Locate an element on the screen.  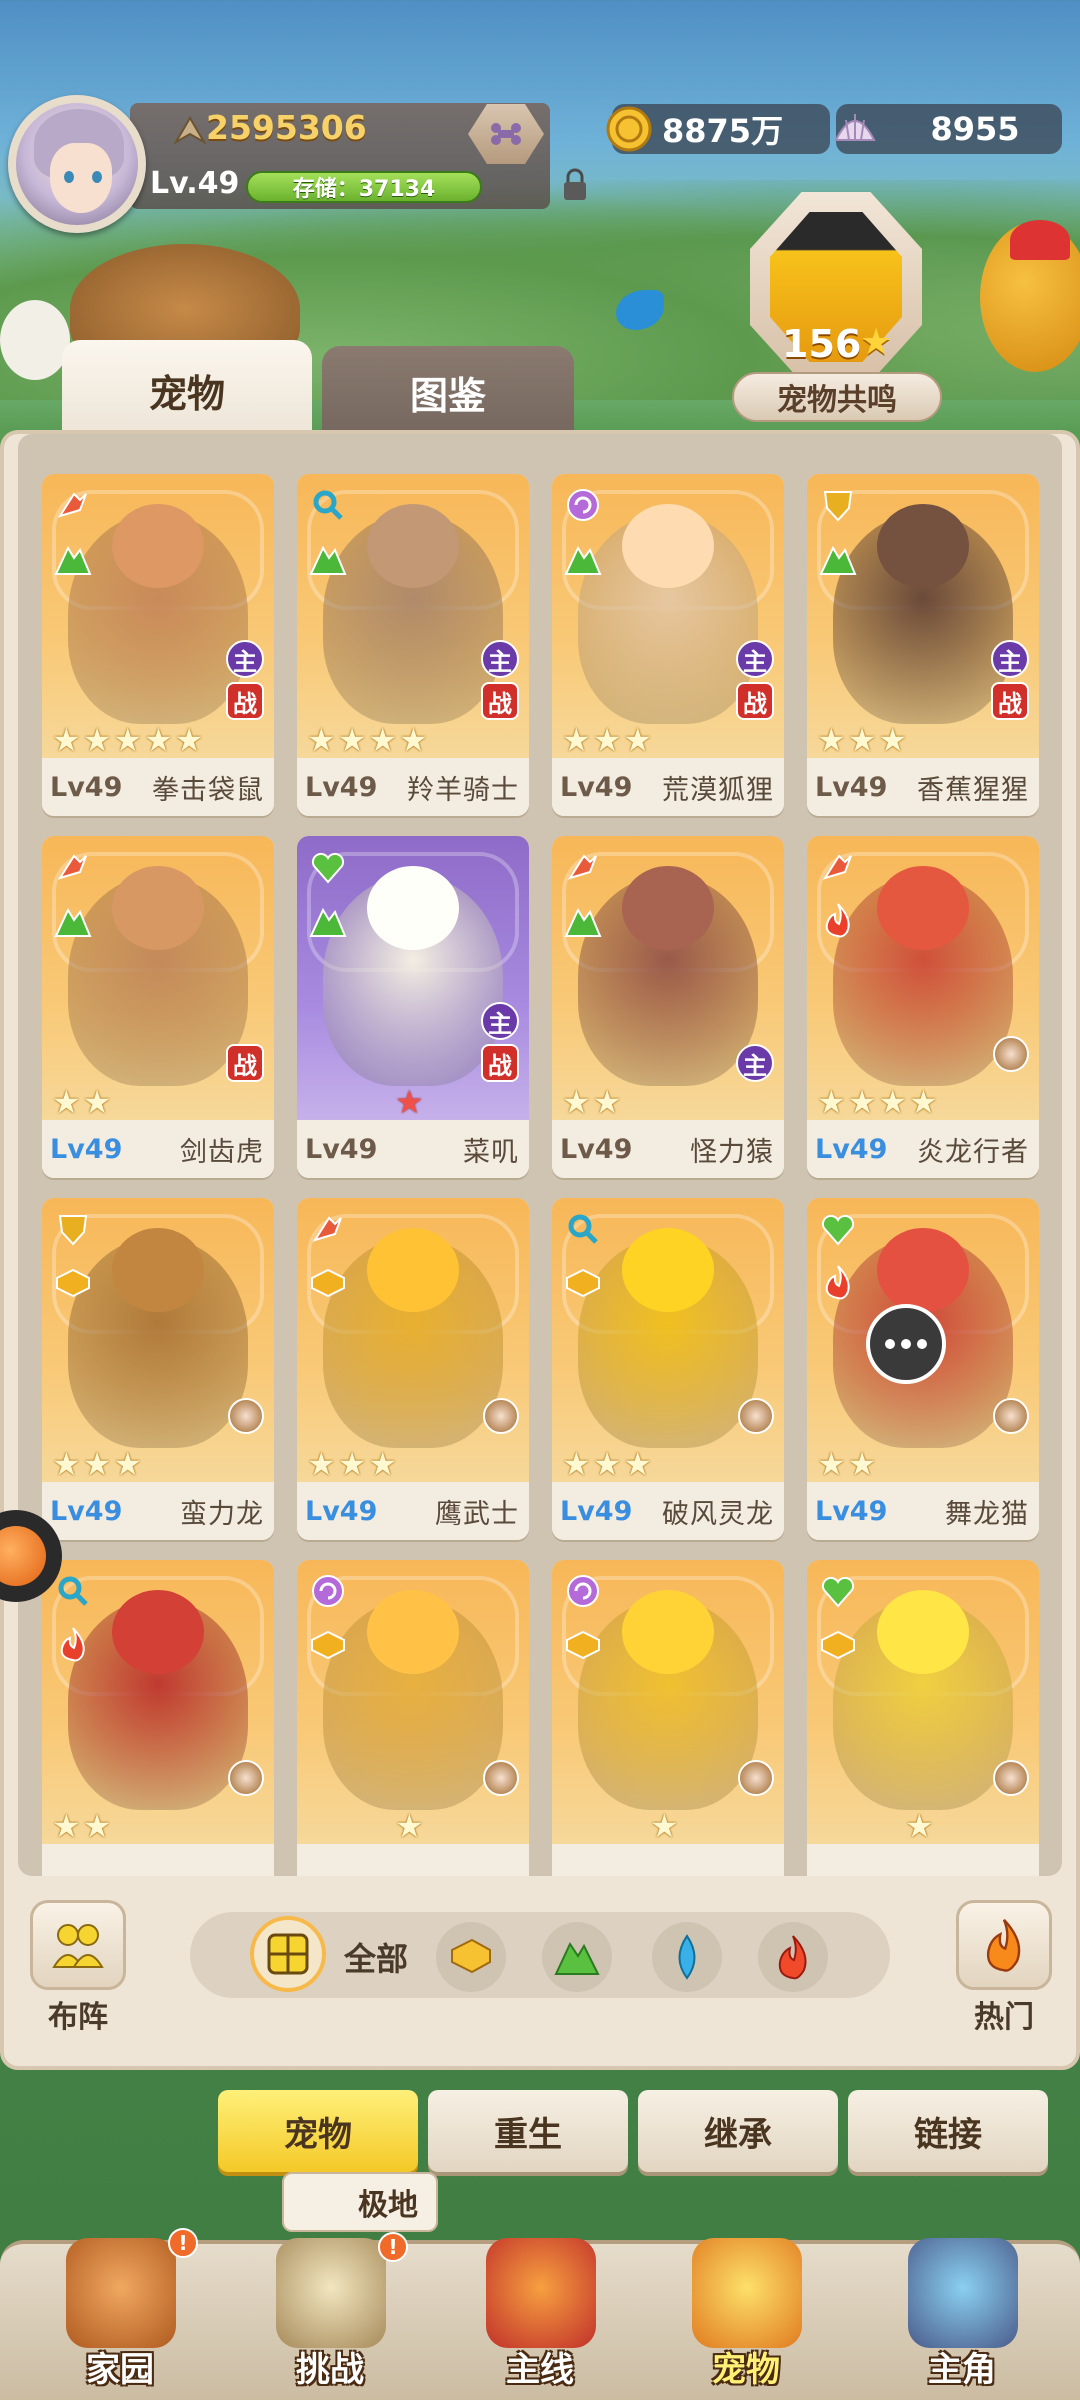
grid-icon is located at coordinates (288, 1954).